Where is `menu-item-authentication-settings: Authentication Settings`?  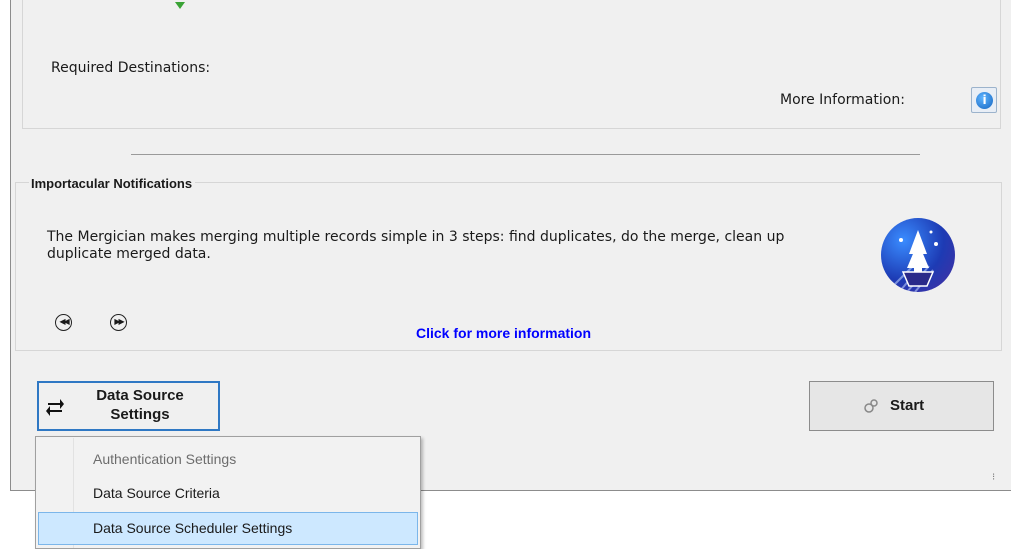 menu-item-authentication-settings: Authentication Settings is located at coordinates (165, 459).